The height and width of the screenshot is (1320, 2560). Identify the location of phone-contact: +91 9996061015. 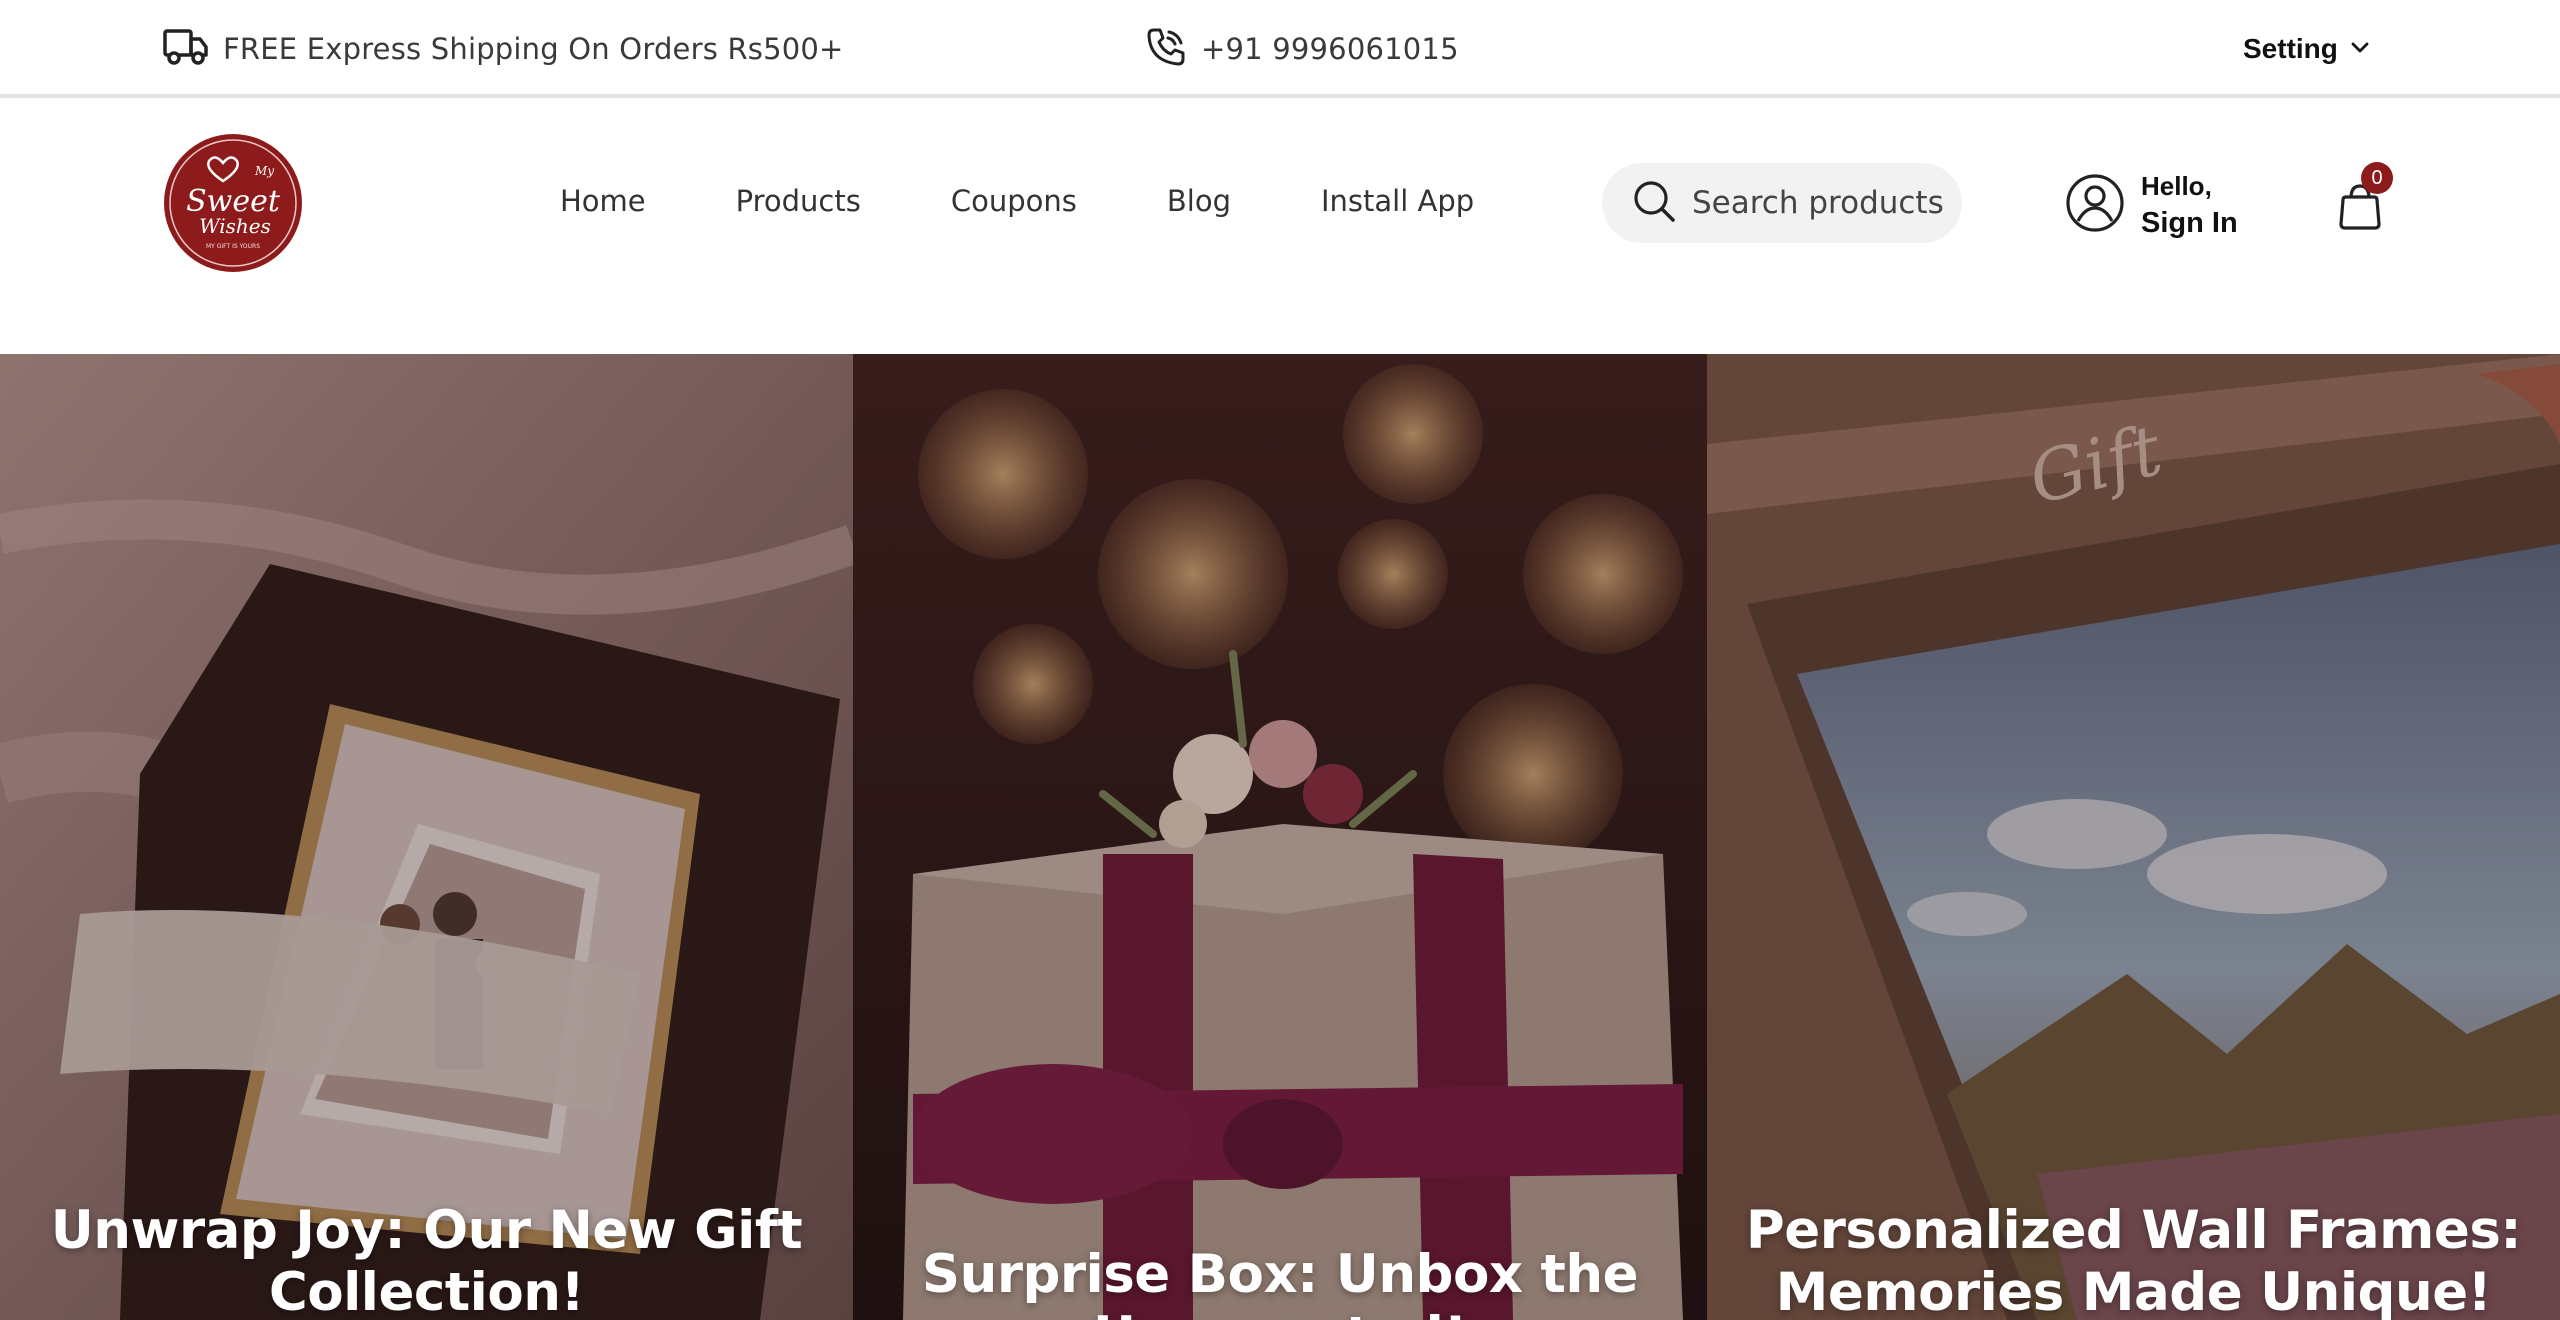
(1302, 49).